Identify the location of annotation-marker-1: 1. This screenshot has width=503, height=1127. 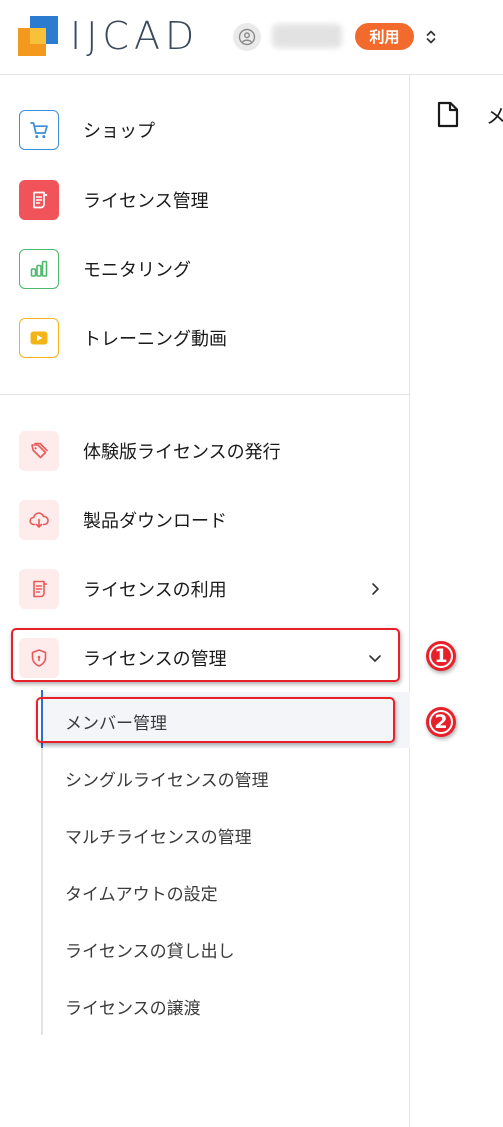
(441, 656).